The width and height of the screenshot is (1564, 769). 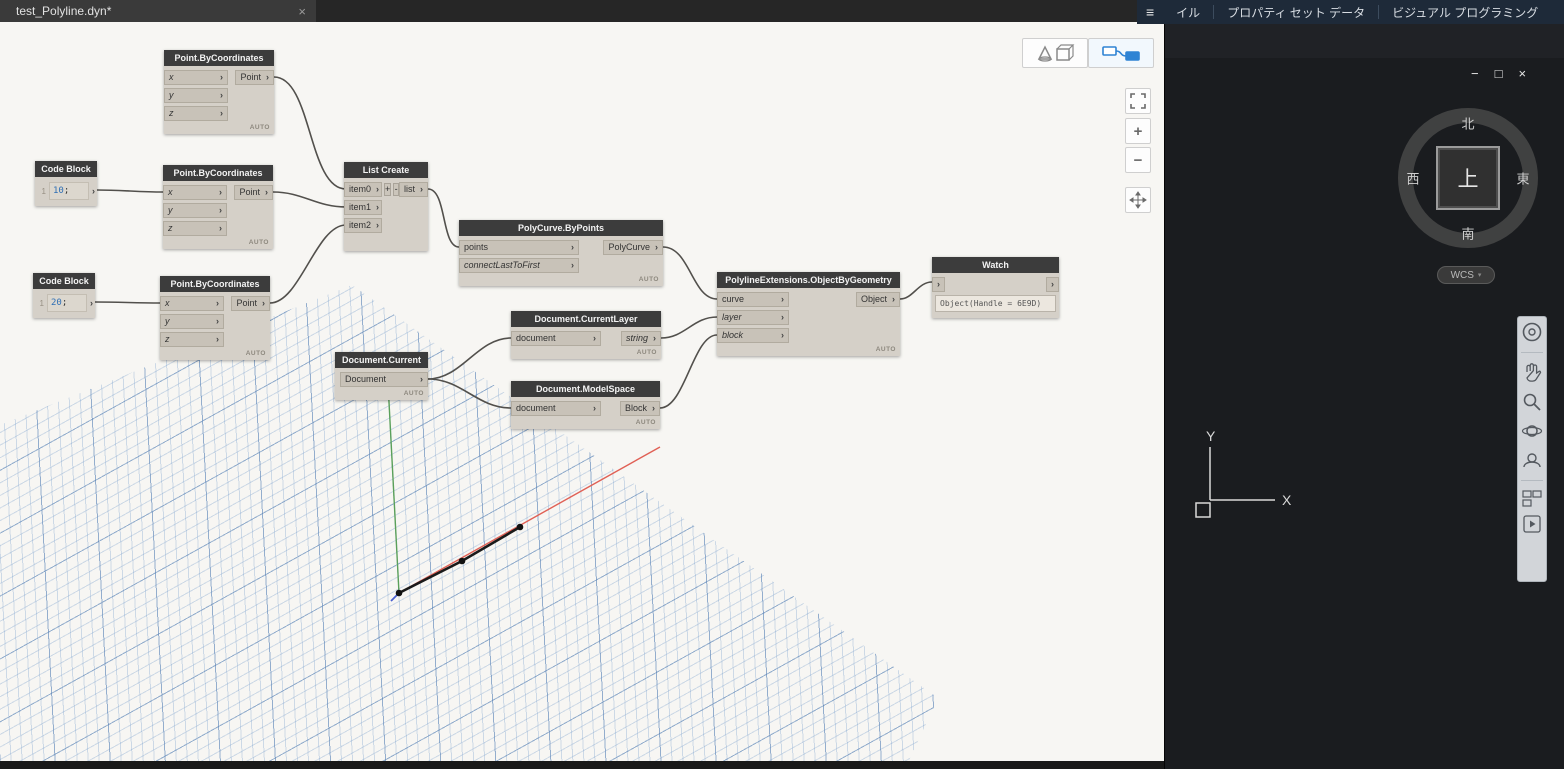 What do you see at coordinates (1138, 160) in the screenshot?
I see `zoom-out-button: −` at bounding box center [1138, 160].